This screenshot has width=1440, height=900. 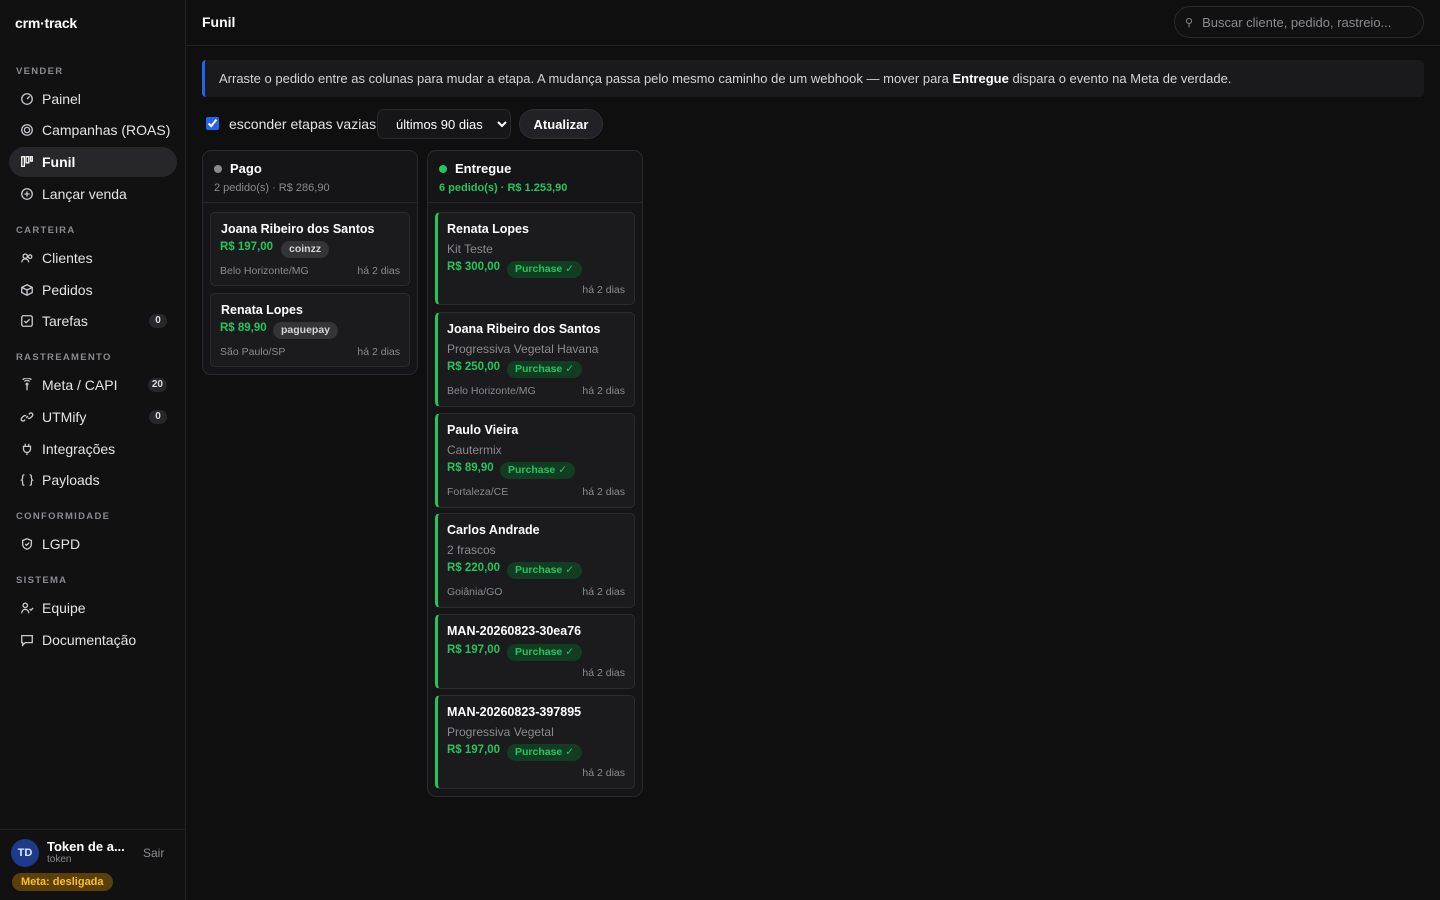 What do you see at coordinates (71, 480) in the screenshot?
I see `sidebar-item-label: Payloads` at bounding box center [71, 480].